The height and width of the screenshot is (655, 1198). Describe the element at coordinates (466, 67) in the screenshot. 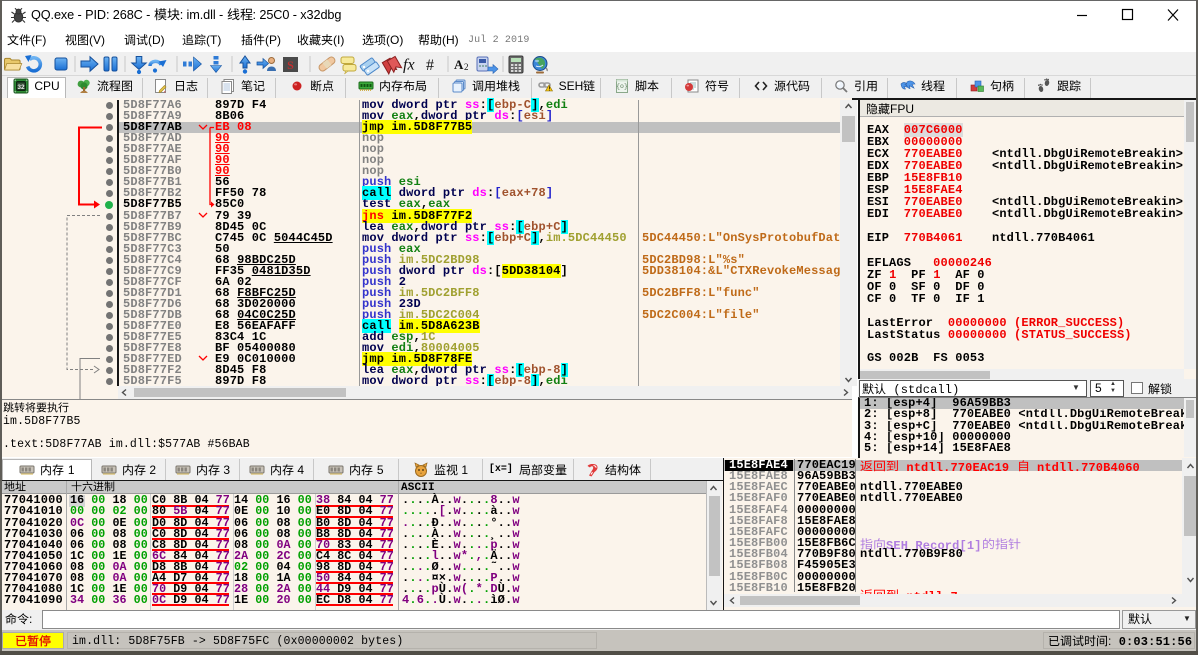

I see `svg-text: 2` at that location.